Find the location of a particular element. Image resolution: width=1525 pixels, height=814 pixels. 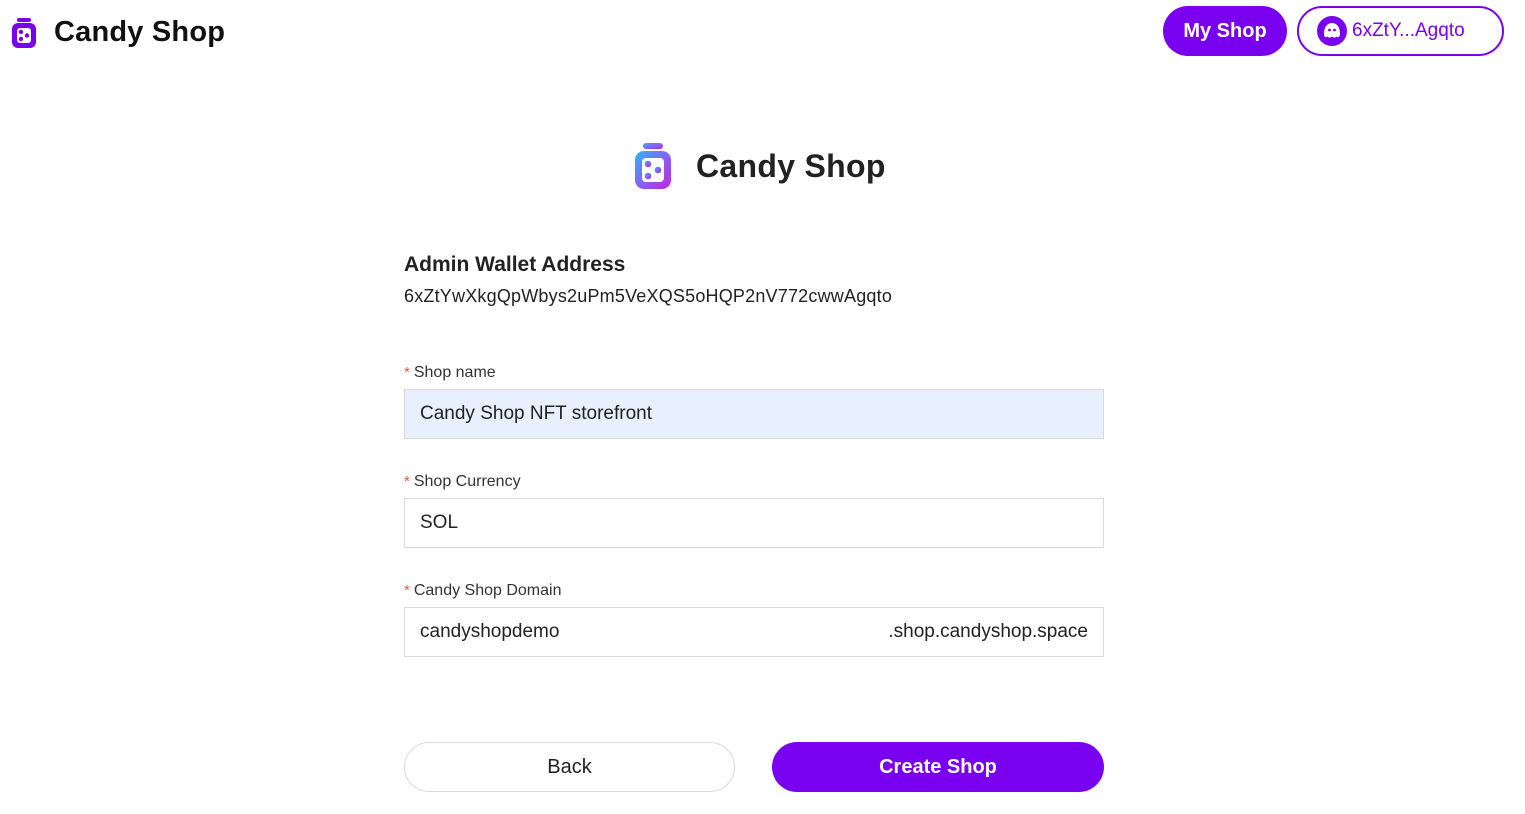

shop-domain-suffix: .shop.candyshop.space is located at coordinates (988, 631).